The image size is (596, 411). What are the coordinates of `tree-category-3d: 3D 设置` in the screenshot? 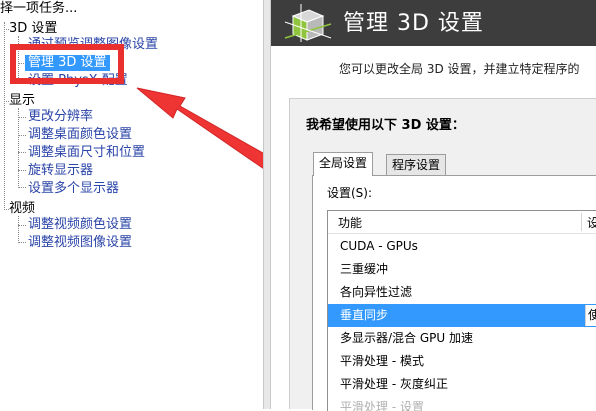 It's located at (33, 29).